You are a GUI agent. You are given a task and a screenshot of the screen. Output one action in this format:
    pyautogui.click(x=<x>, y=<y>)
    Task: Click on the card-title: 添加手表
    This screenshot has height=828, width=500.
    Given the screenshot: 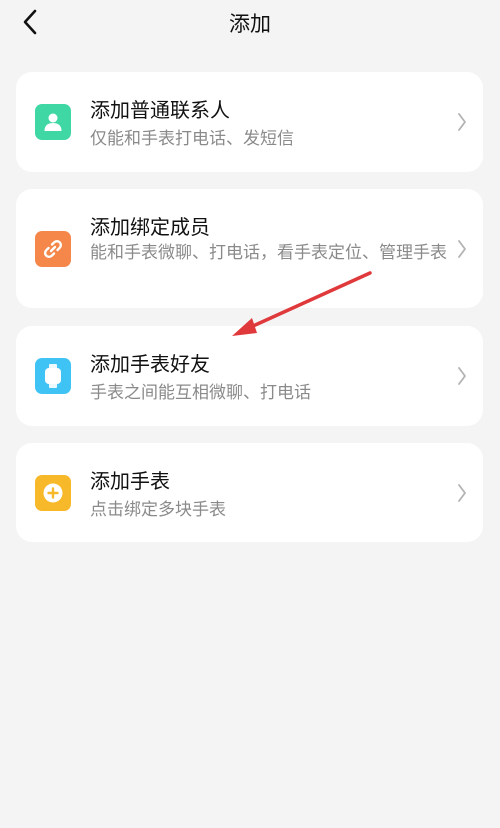 What is the action you would take?
    pyautogui.click(x=130, y=481)
    